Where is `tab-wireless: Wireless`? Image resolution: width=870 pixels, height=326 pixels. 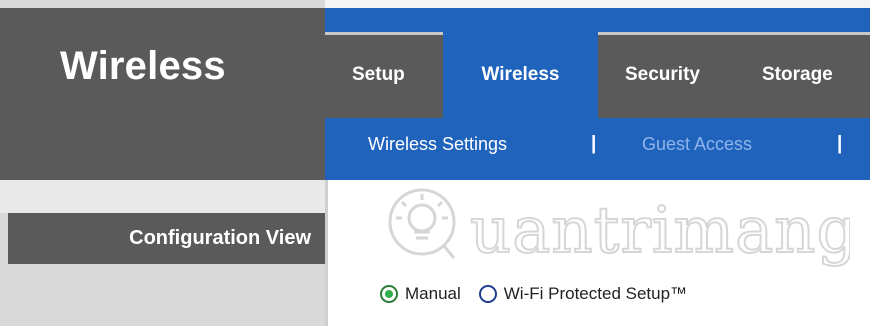
tab-wireless: Wireless is located at coordinates (520, 75).